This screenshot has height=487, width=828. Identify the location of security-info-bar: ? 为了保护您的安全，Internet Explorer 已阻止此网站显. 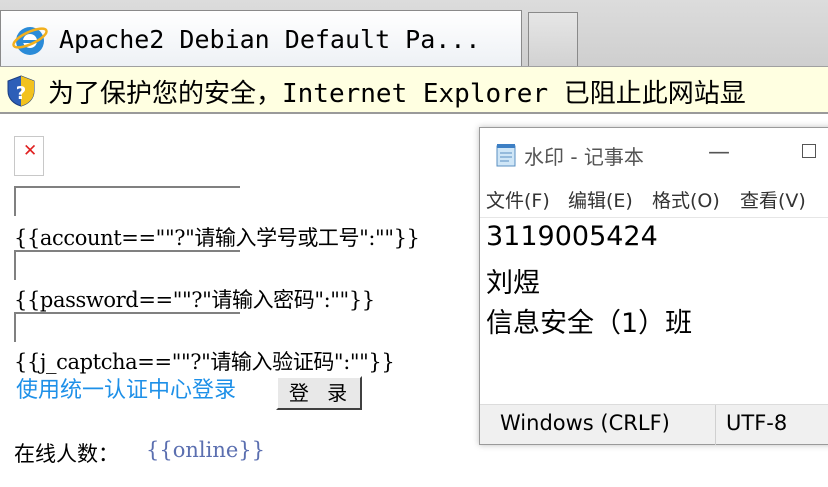
(414, 90).